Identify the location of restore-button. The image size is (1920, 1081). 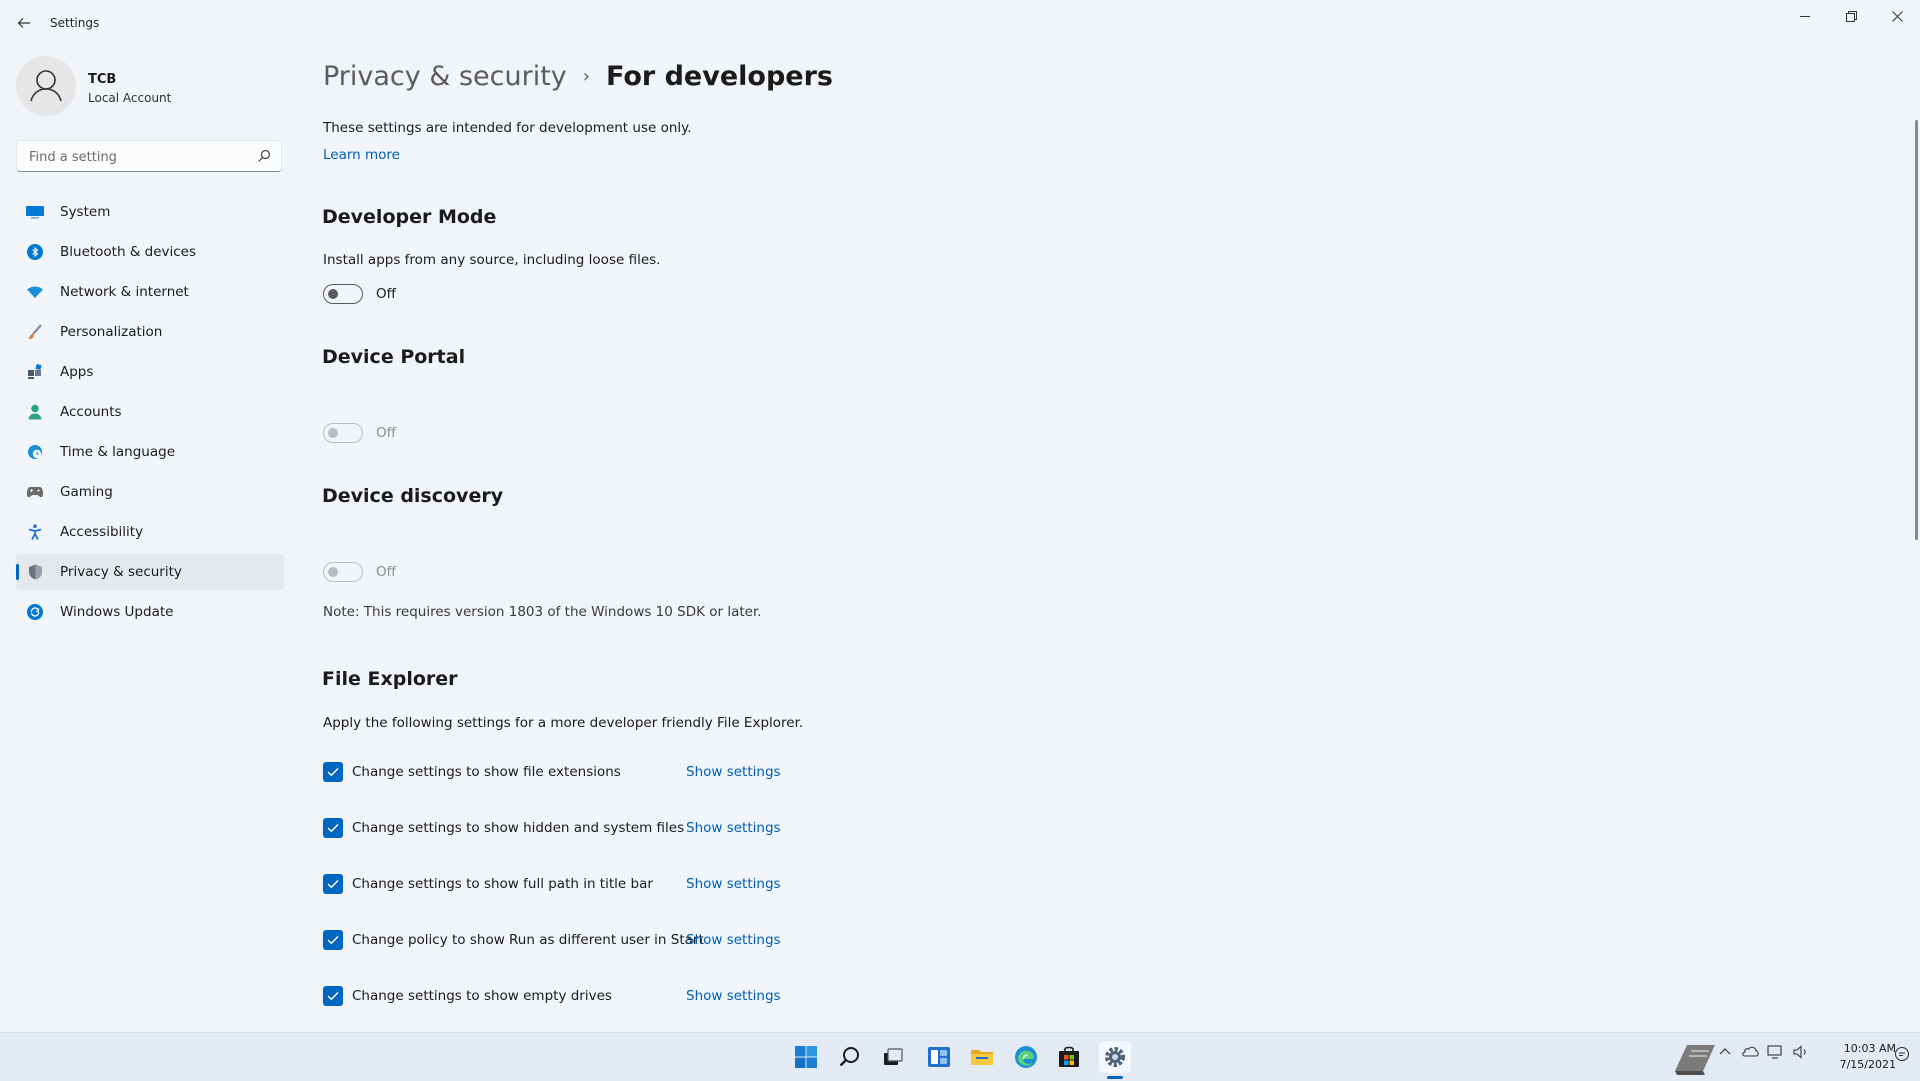
(1851, 16).